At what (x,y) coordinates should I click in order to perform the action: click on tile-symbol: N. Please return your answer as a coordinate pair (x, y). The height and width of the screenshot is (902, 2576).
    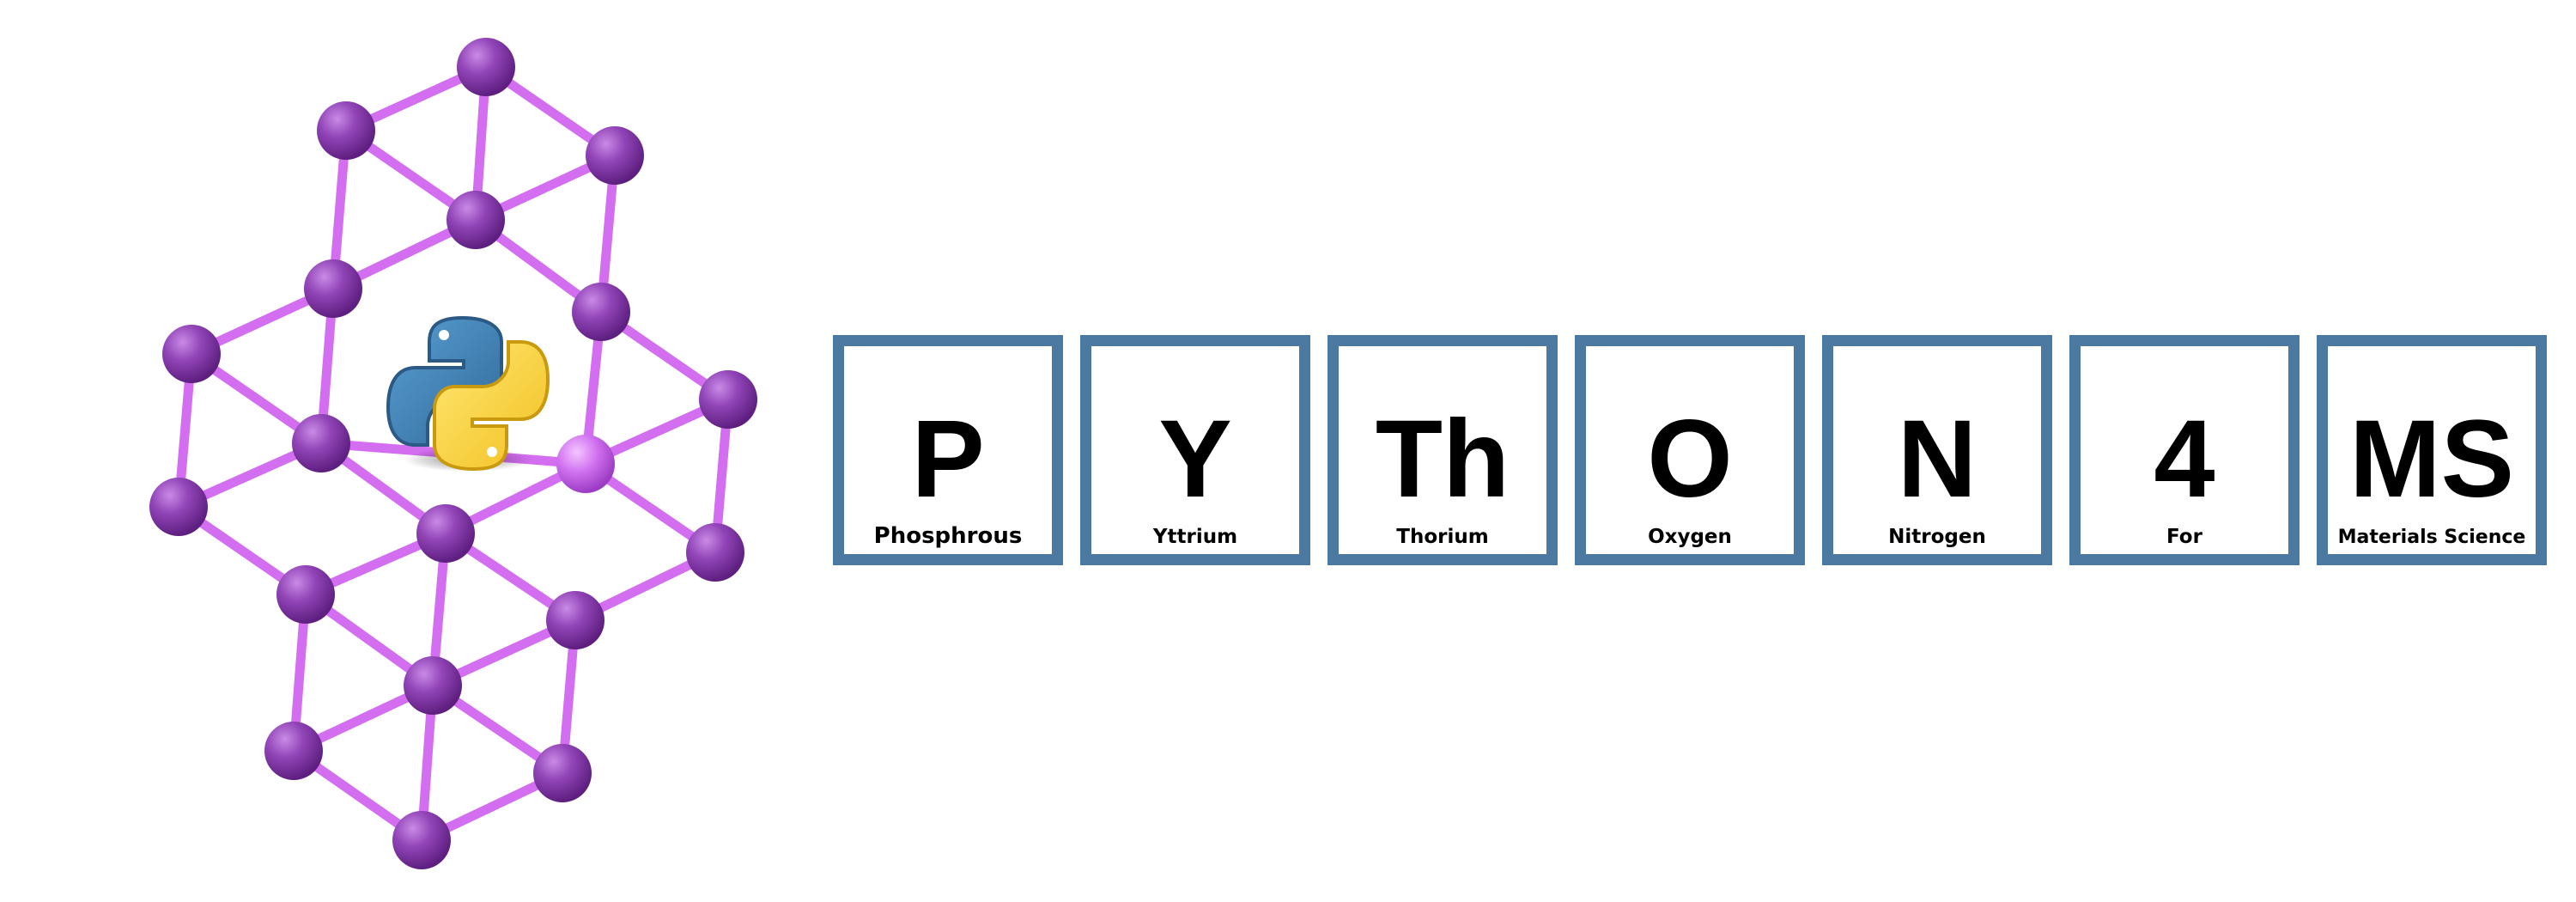
    Looking at the image, I should click on (1938, 459).